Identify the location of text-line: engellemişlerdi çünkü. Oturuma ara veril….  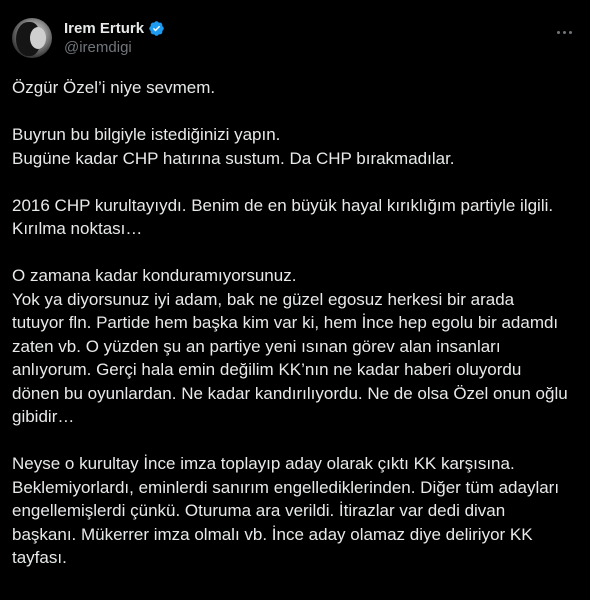
(259, 510).